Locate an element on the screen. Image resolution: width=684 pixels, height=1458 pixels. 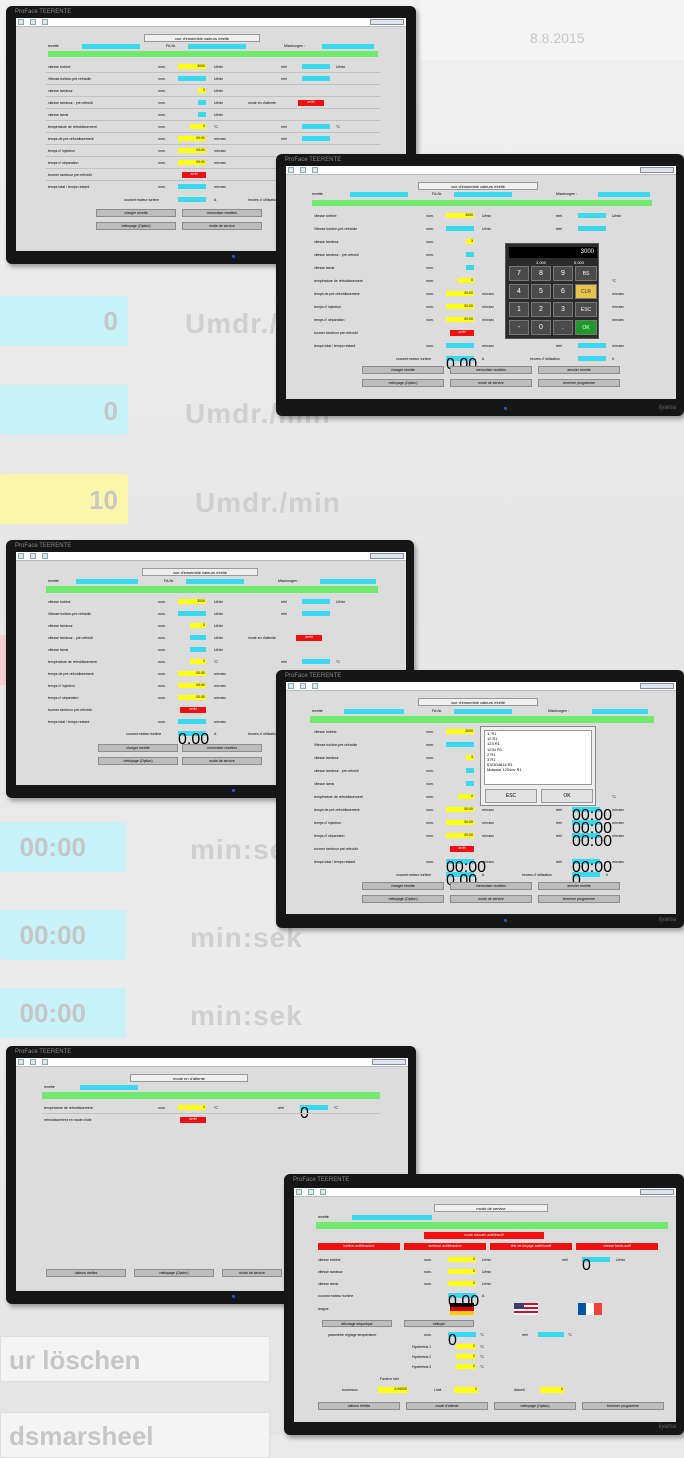
bg-unit: Umdr./min is located at coordinates (268, 502).